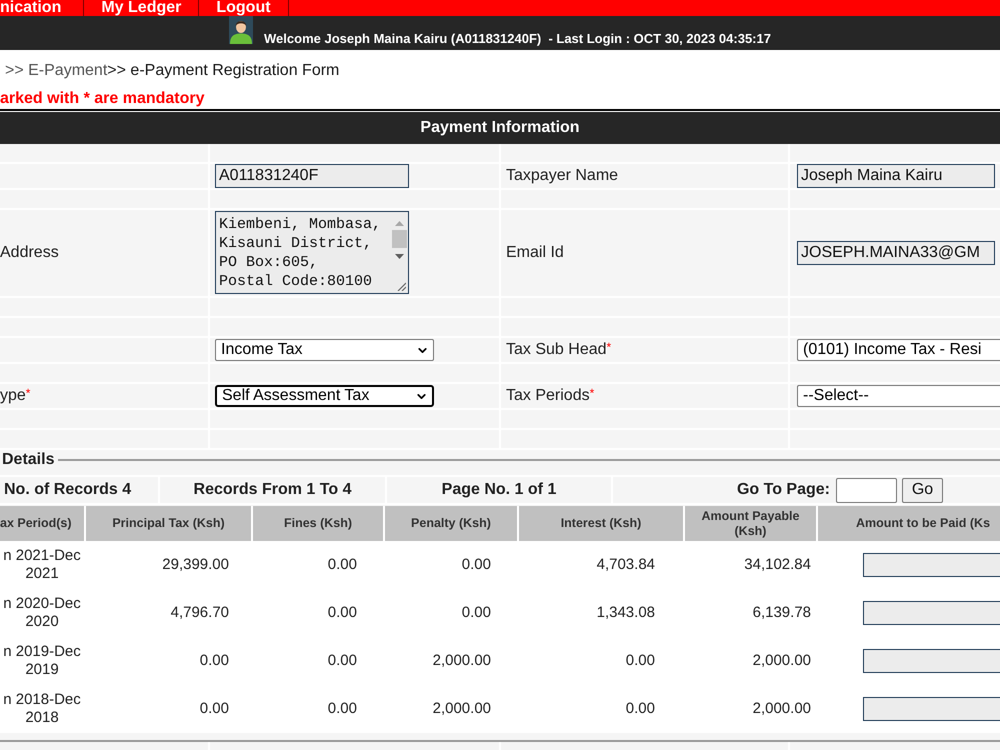 This screenshot has width=1000, height=750. I want to click on page-number: Page No. 1 of 1, so click(499, 490).